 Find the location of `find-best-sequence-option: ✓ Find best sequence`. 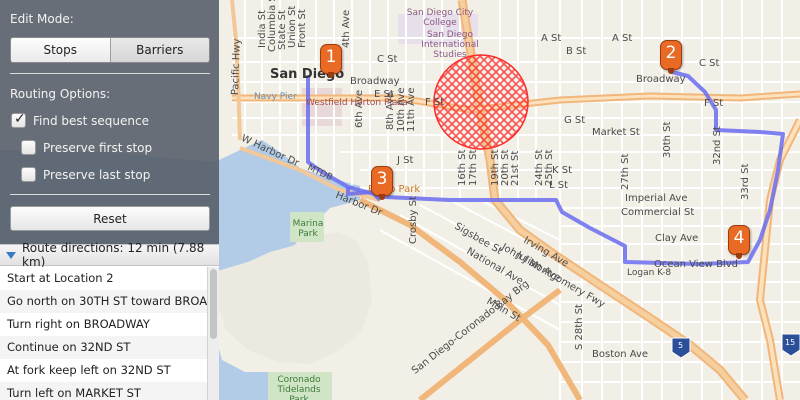

find-best-sequence-option: ✓ Find best sequence is located at coordinates (80, 119).